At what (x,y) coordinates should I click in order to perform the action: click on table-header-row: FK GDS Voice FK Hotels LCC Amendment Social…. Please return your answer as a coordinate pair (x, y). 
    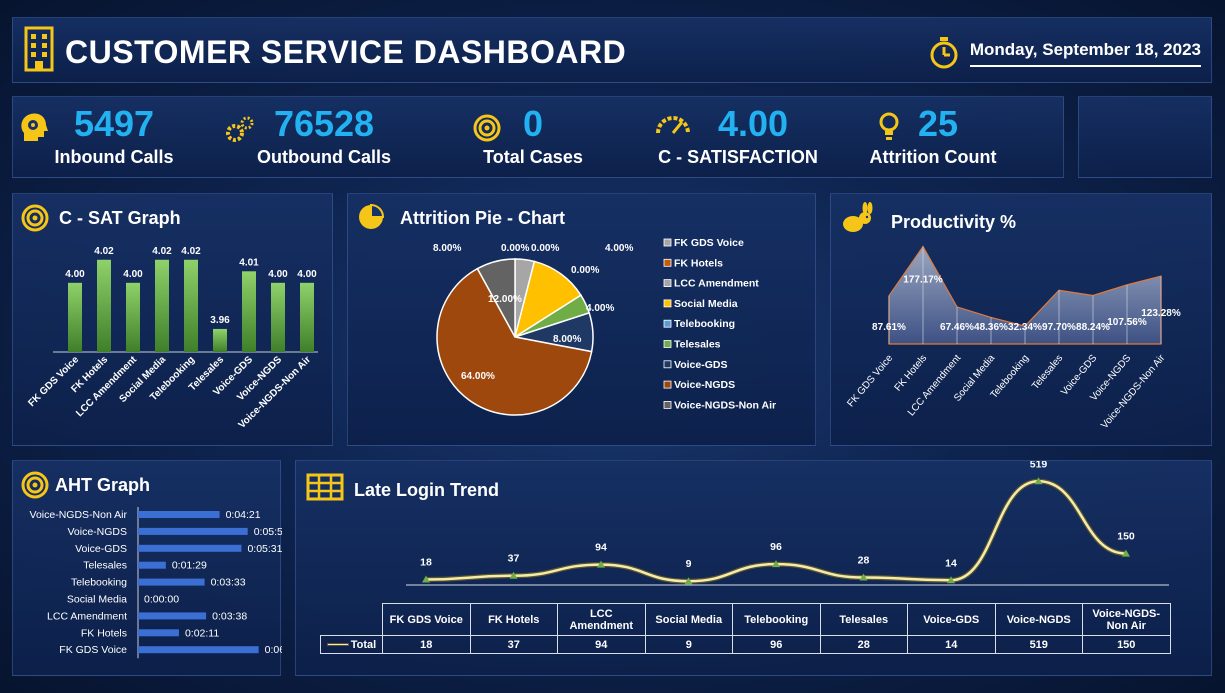
    Looking at the image, I should click on (746, 619).